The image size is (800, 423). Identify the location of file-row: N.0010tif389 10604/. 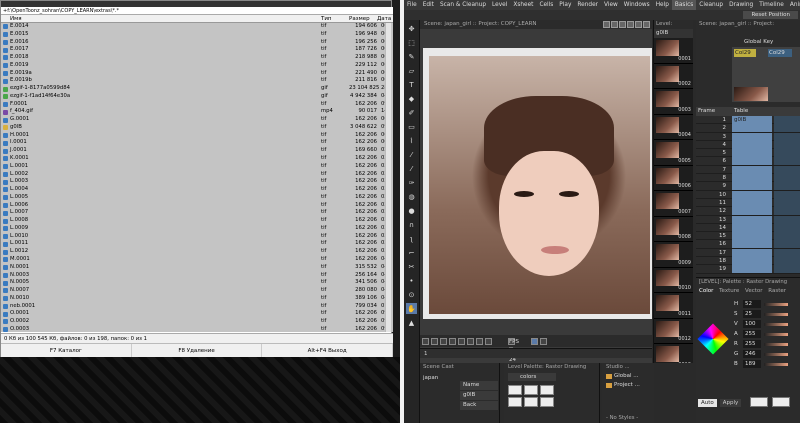
(197, 299).